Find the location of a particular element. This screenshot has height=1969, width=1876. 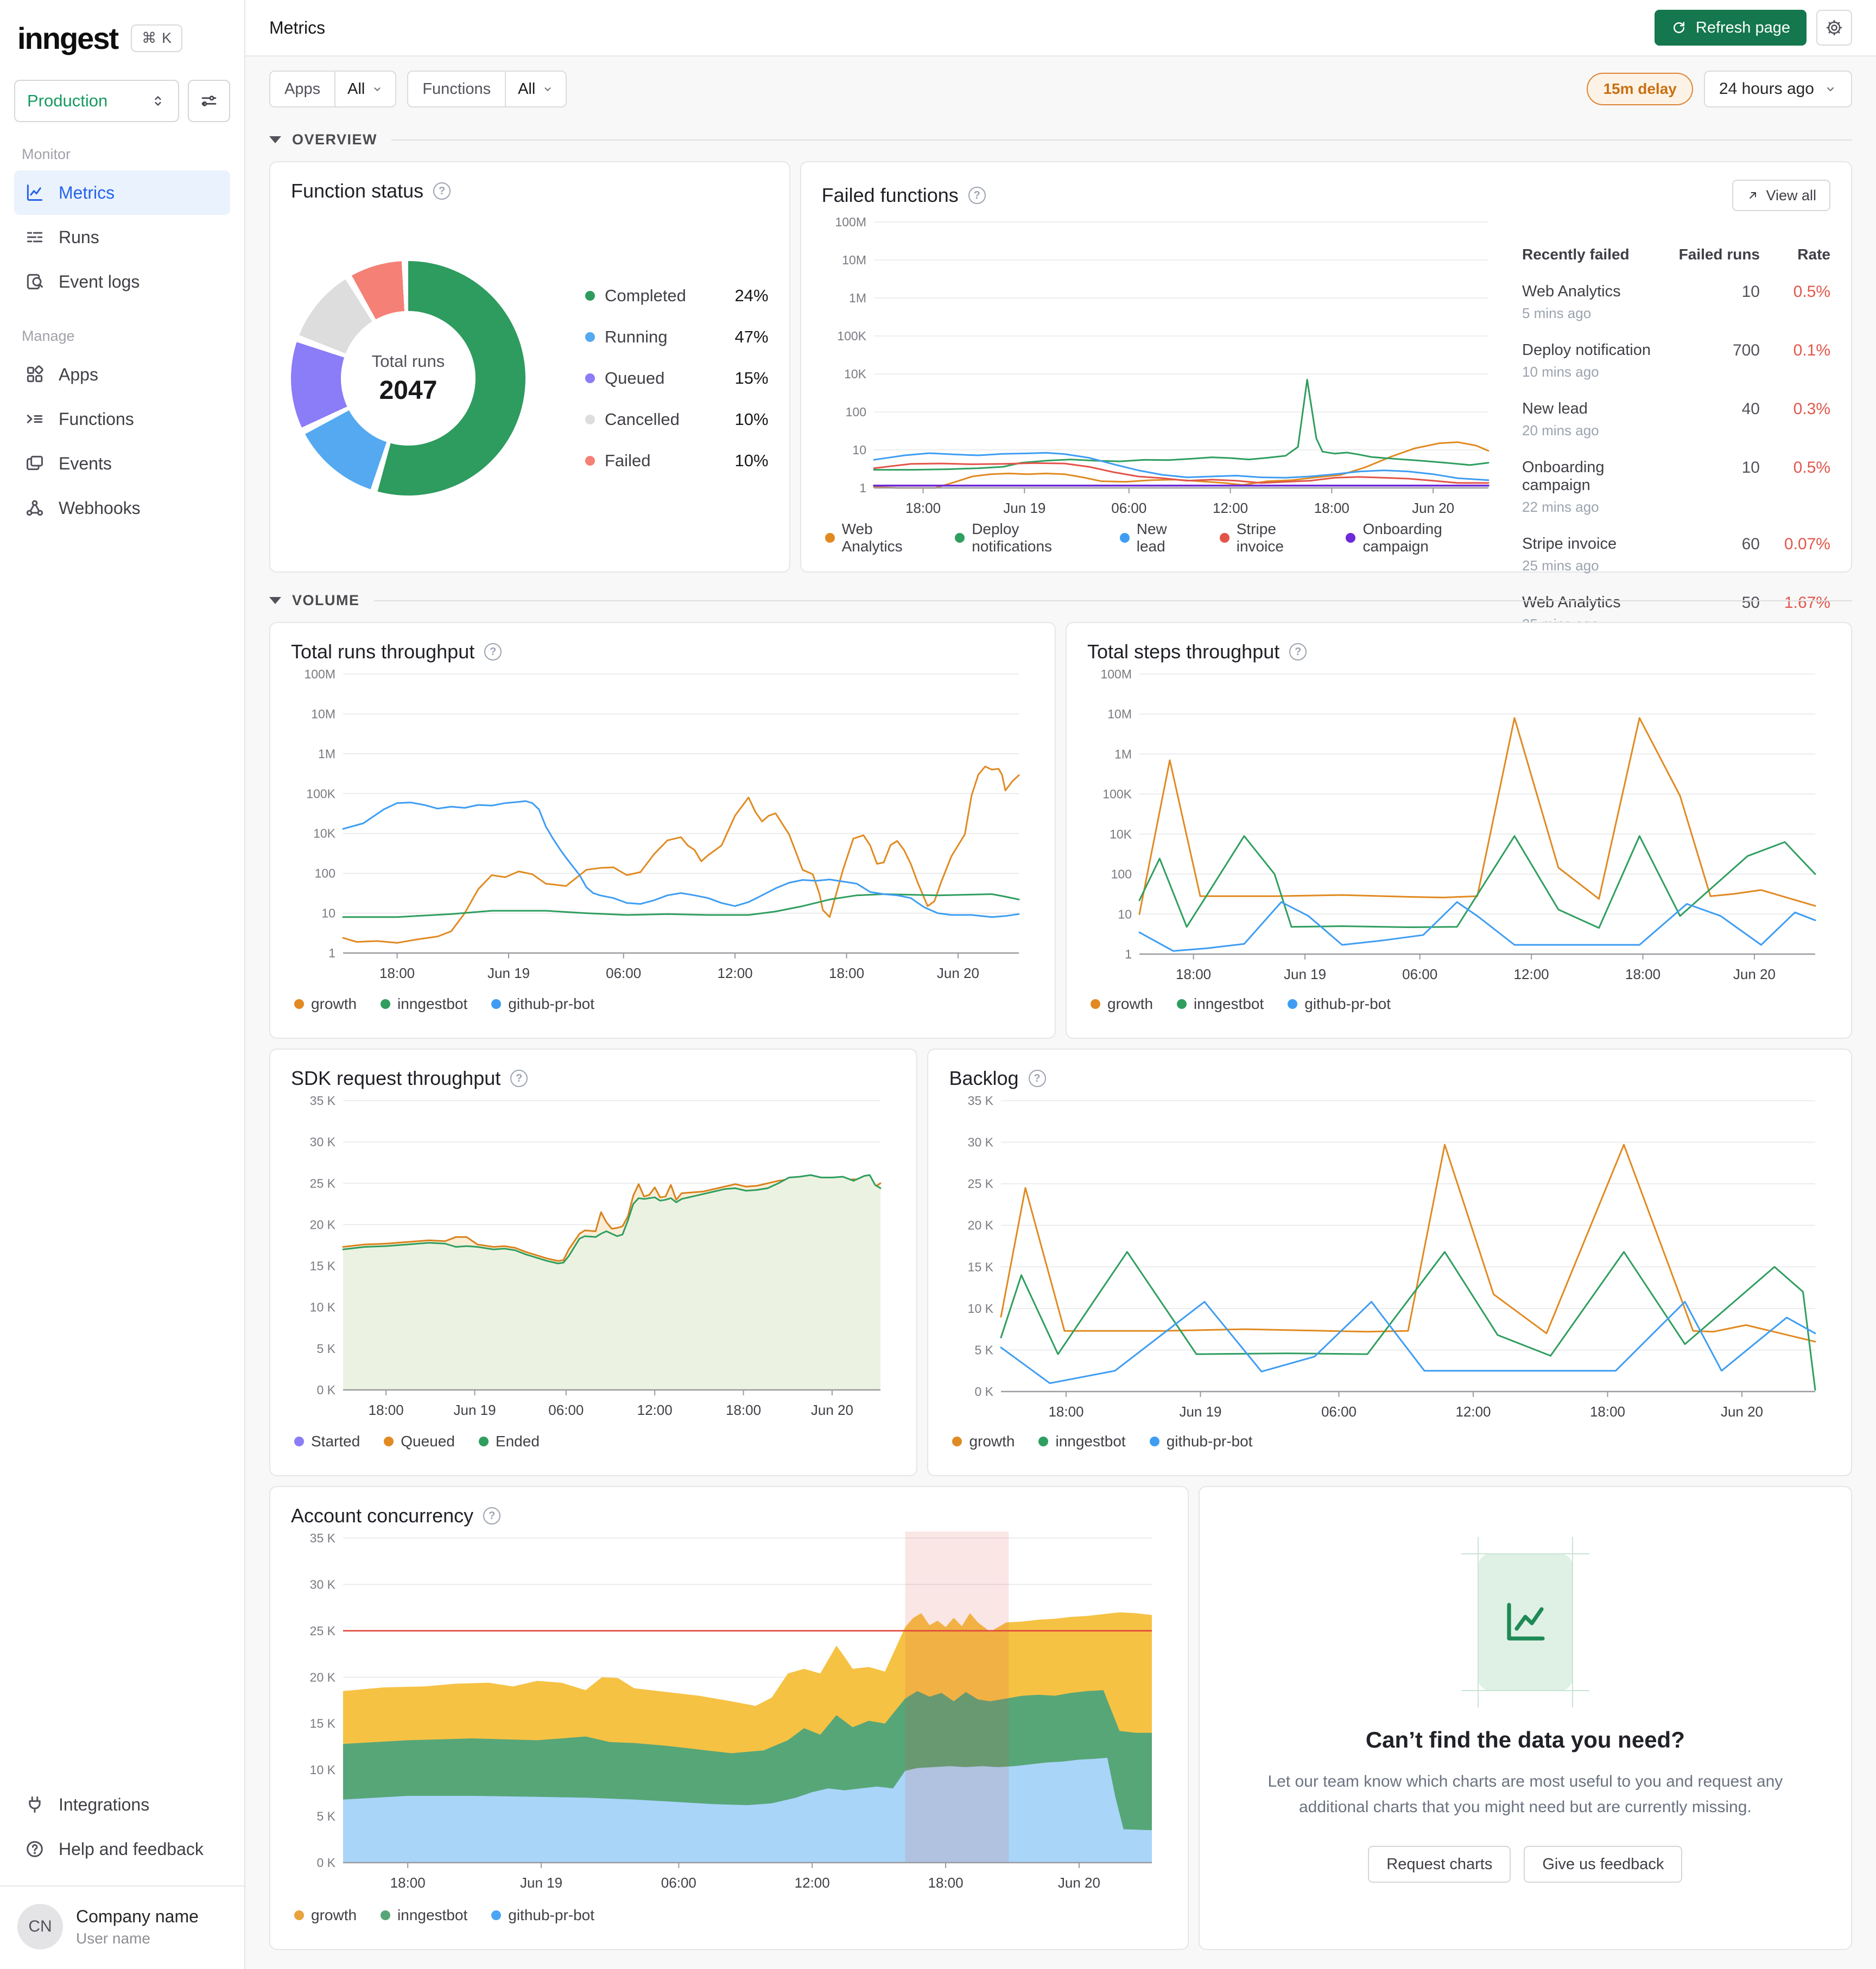

sliders-icon is located at coordinates (209, 101).